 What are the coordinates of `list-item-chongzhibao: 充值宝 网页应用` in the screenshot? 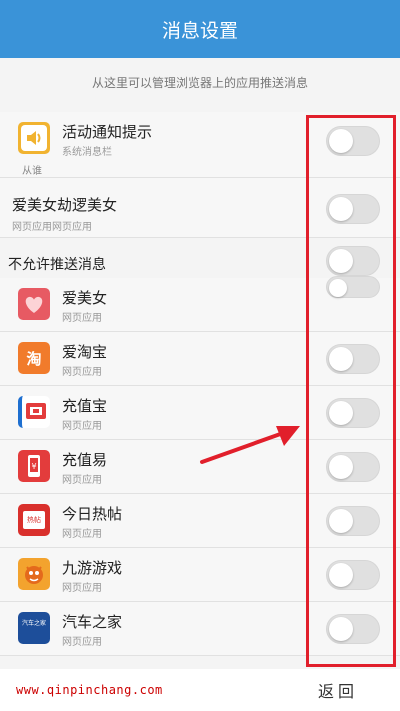 It's located at (200, 413).